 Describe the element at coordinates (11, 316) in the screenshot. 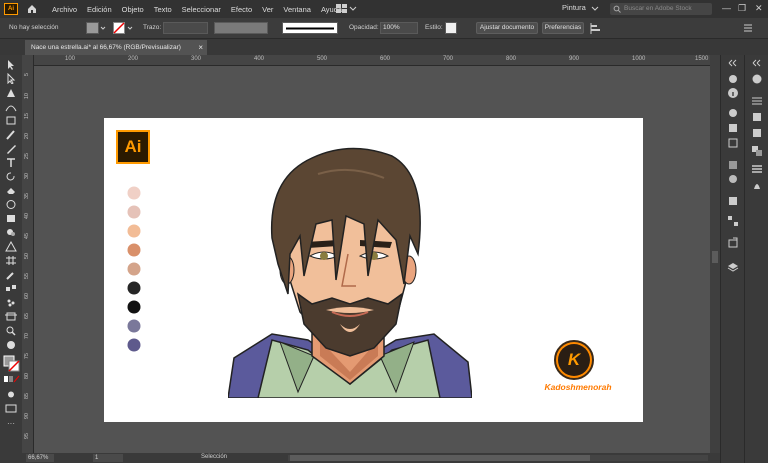

I see `artboard-tool-icon` at that location.